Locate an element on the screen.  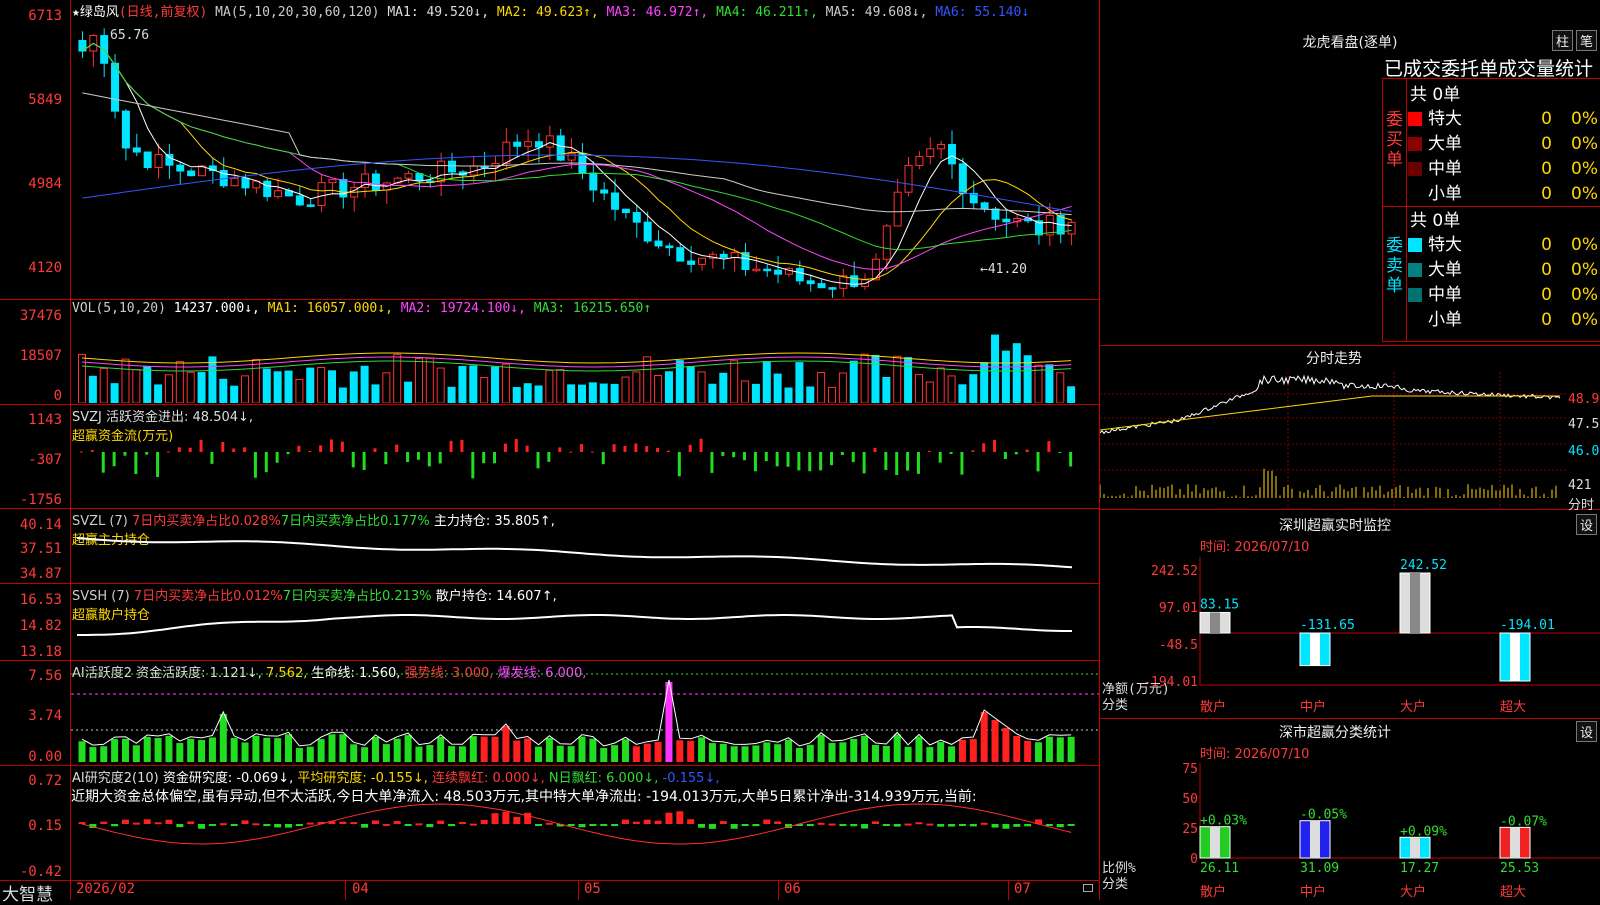
bar-mode-button: 柱 is located at coordinates (1563, 40).